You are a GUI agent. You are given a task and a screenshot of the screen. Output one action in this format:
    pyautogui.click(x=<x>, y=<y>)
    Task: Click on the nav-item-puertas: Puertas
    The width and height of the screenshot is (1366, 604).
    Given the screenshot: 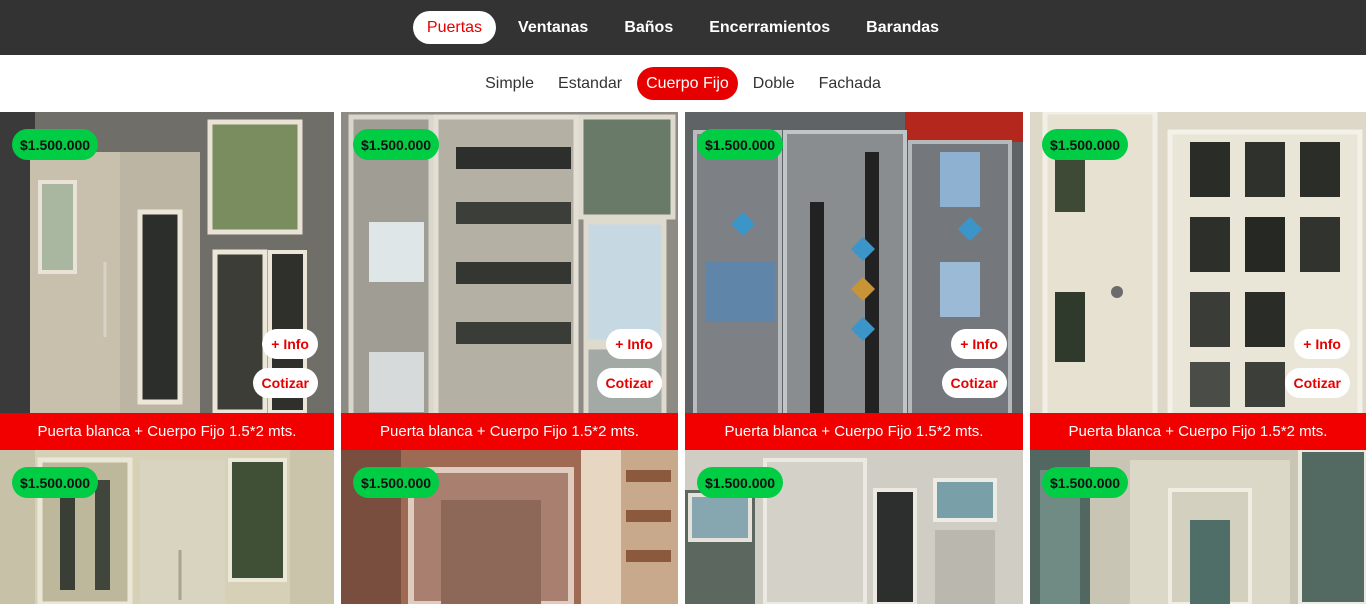 What is the action you would take?
    pyautogui.click(x=454, y=27)
    